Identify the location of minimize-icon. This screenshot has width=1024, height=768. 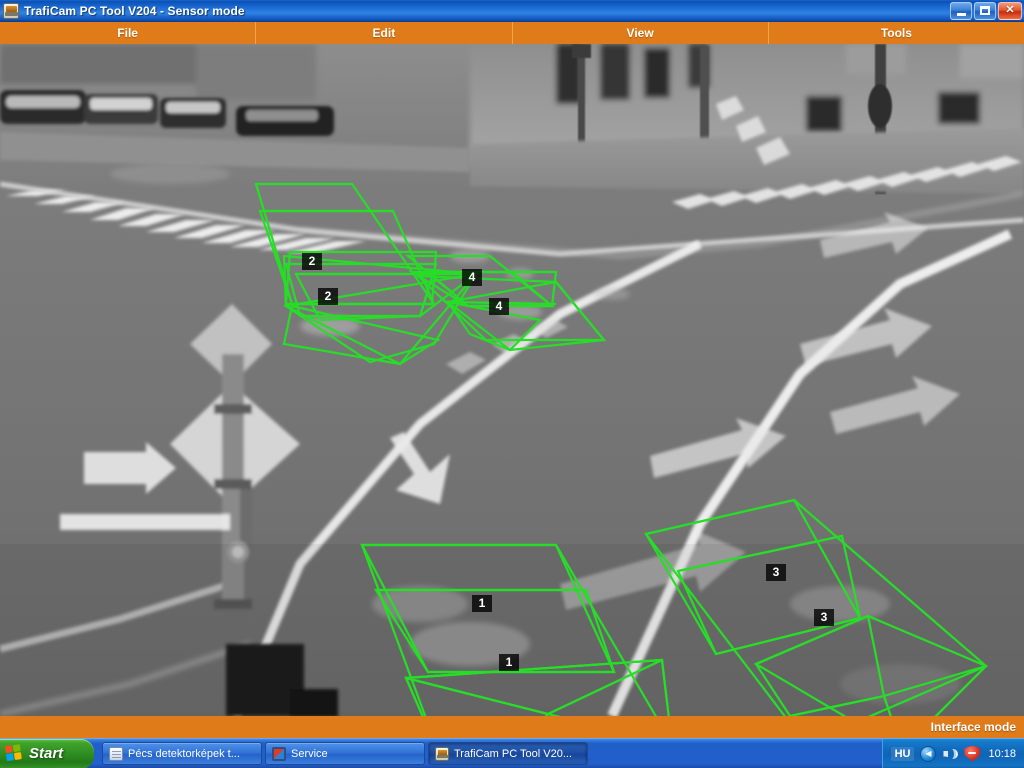
(961, 14).